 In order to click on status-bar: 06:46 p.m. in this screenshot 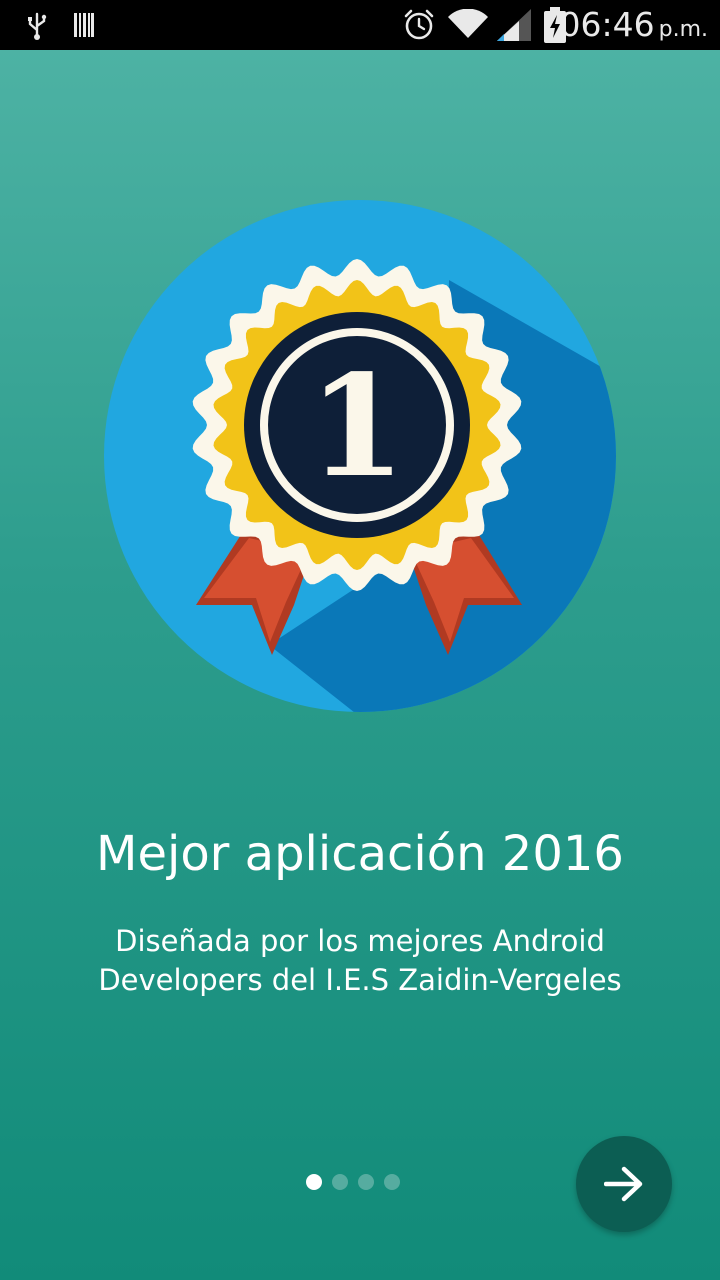, I will do `click(360, 25)`.